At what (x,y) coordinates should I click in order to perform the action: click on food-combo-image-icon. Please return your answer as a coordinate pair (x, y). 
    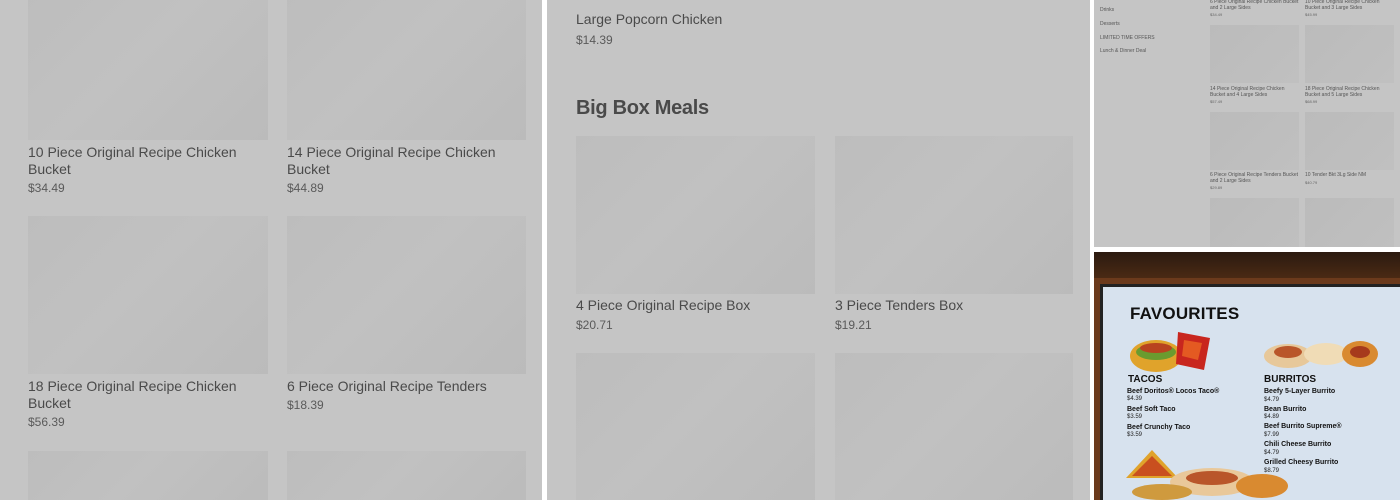
    Looking at the image, I should click on (1207, 475).